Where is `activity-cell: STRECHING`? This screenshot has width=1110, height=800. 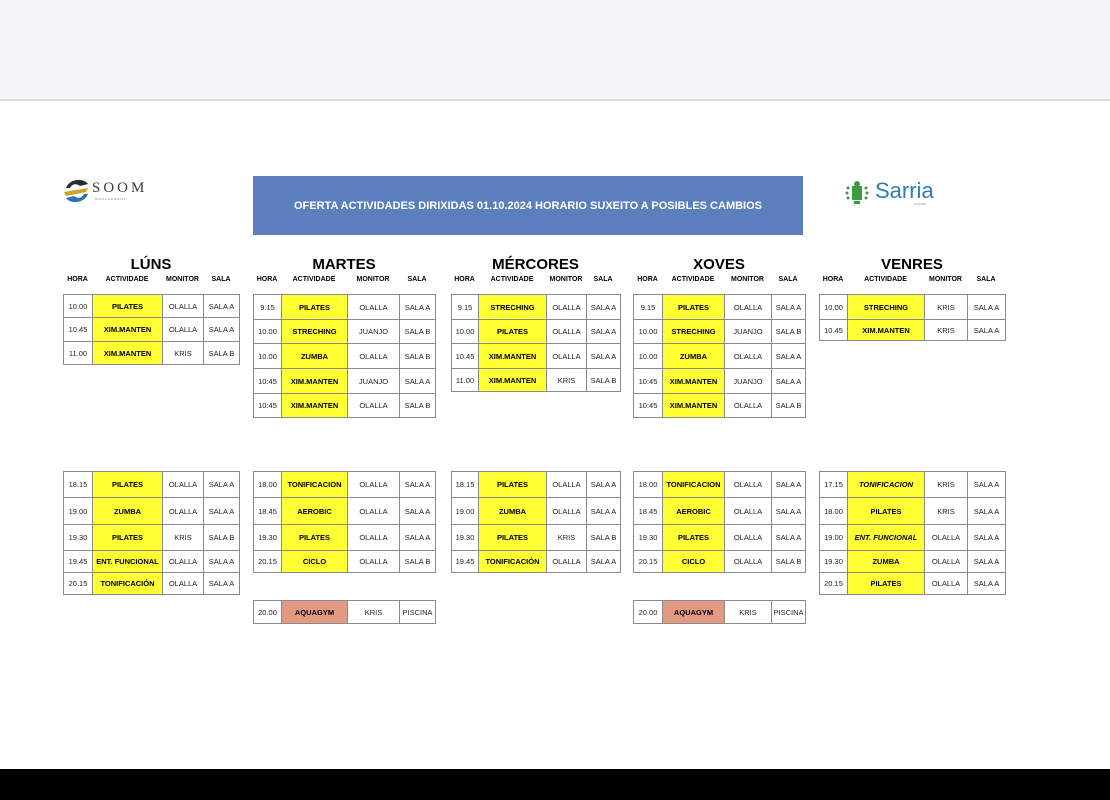
activity-cell: STRECHING is located at coordinates (693, 331).